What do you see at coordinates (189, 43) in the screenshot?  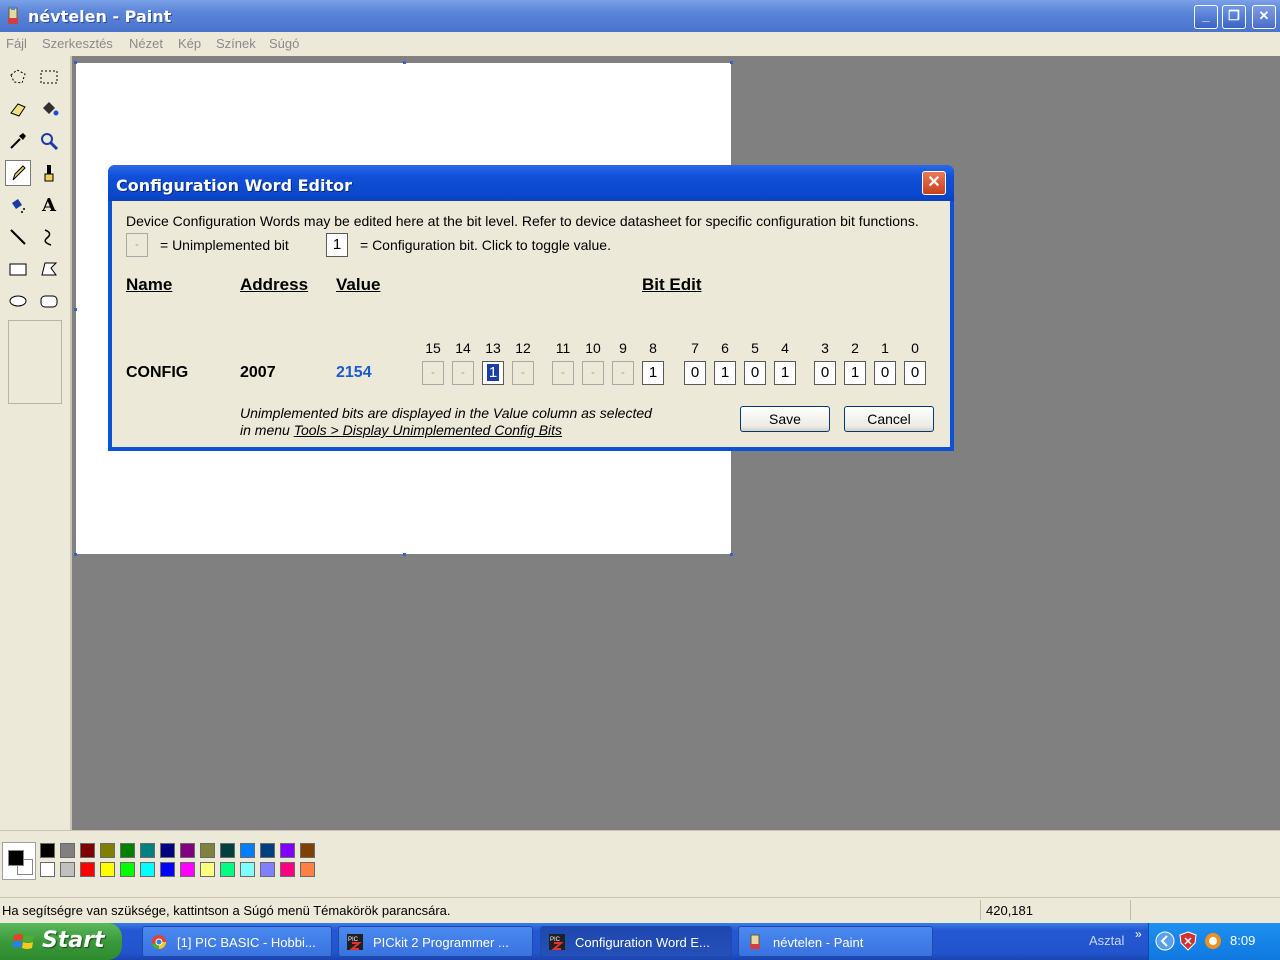 I see `menu-image: Kép` at bounding box center [189, 43].